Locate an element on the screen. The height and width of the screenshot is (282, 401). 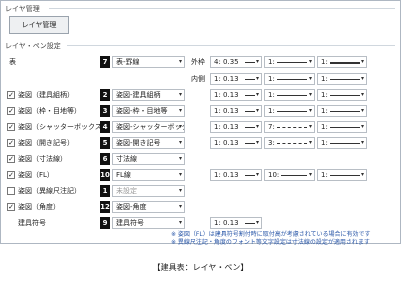
note-font: ※ 異線尺注記・角度のフォント等文字設定は寸法線の設定が適用されます is located at coordinates (270, 242).